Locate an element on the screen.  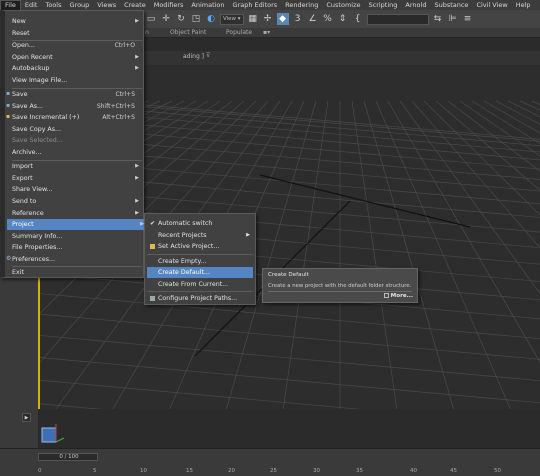
play-icon: ▶ is located at coordinates (26, 417).